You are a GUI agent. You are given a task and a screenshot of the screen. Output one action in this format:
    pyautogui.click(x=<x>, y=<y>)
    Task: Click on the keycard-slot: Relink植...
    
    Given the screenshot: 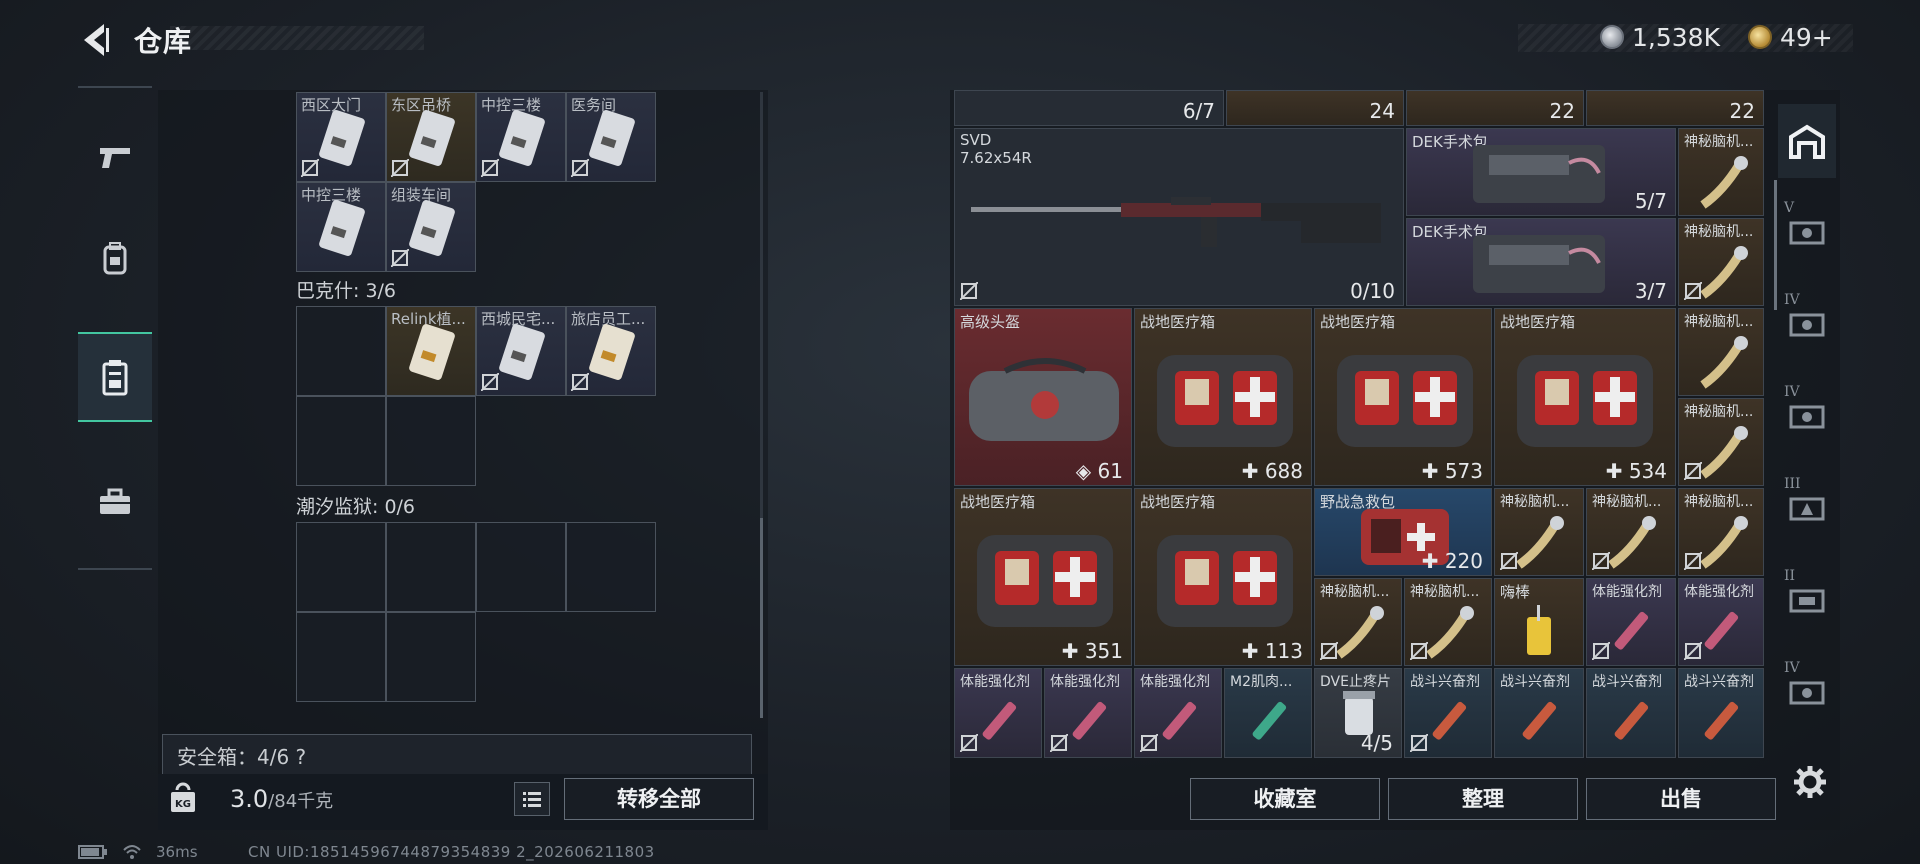 What is the action you would take?
    pyautogui.click(x=431, y=351)
    